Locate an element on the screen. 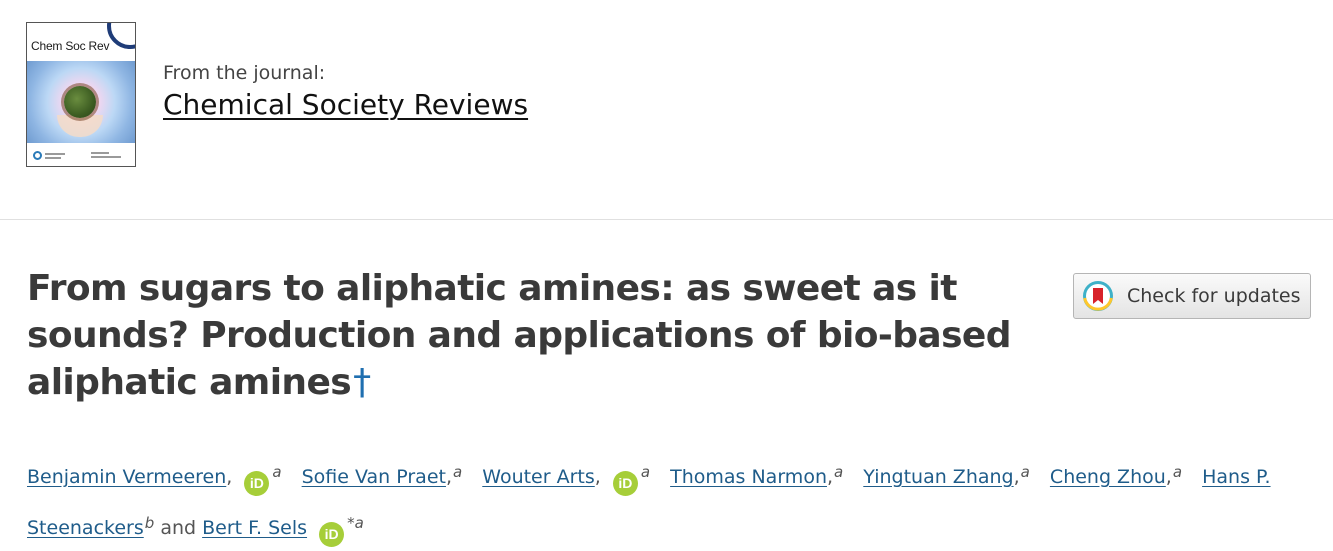 The width and height of the screenshot is (1333, 551). rsc-logo-icon is located at coordinates (37, 155).